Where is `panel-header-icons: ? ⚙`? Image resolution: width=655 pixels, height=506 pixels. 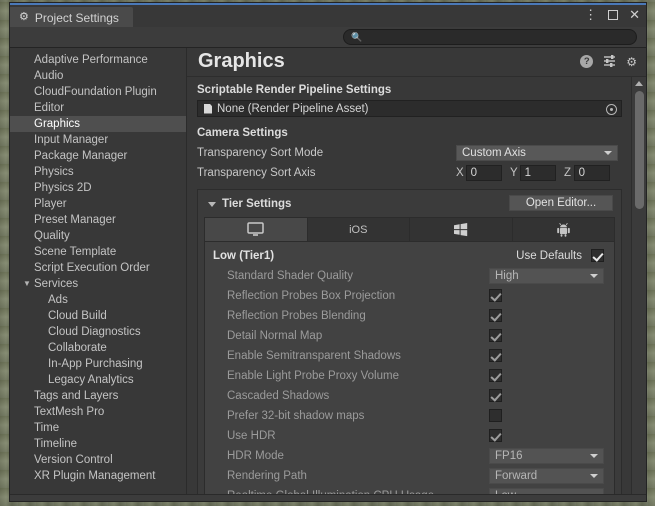
panel-header-icons: ? ⚙ is located at coordinates (608, 61).